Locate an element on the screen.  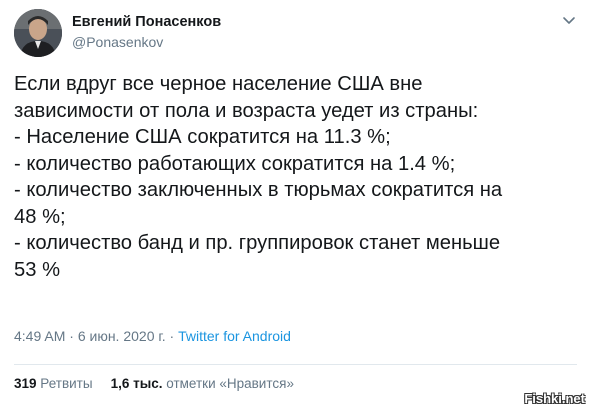
author-name: Евгений Понасенков is located at coordinates (146, 22).